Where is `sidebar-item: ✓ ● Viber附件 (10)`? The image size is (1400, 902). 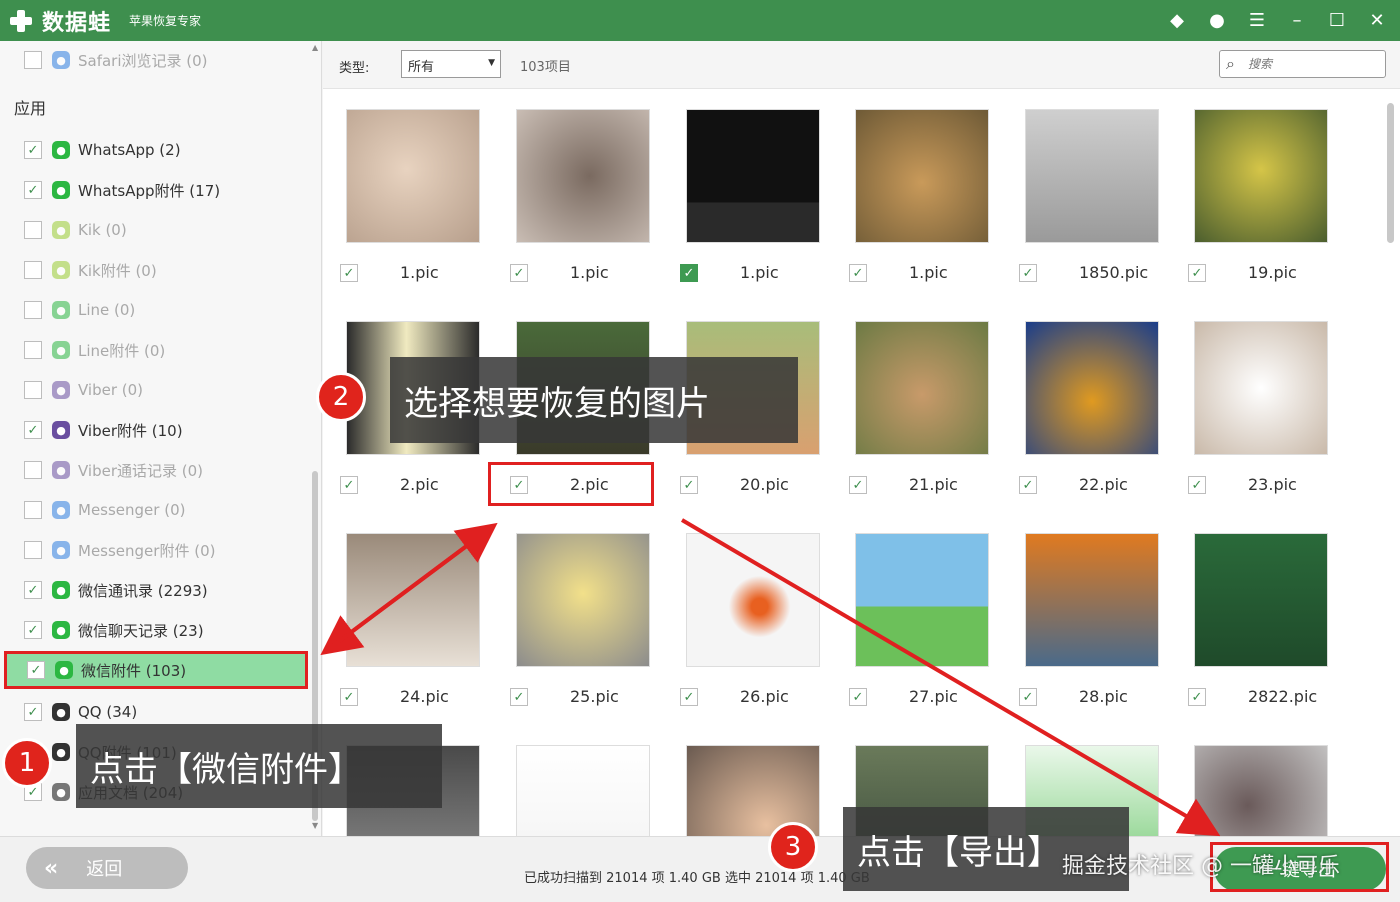 sidebar-item: ✓ ● Viber附件 (10) is located at coordinates (103, 430).